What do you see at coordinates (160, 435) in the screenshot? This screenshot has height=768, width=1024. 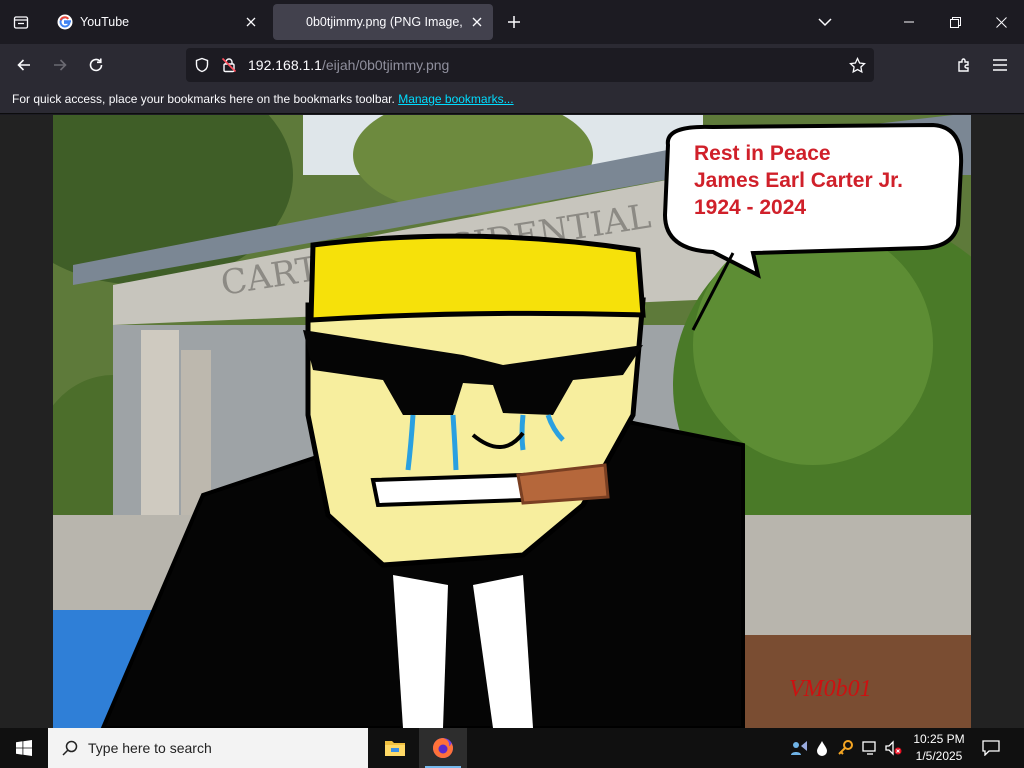 I see `column` at bounding box center [160, 435].